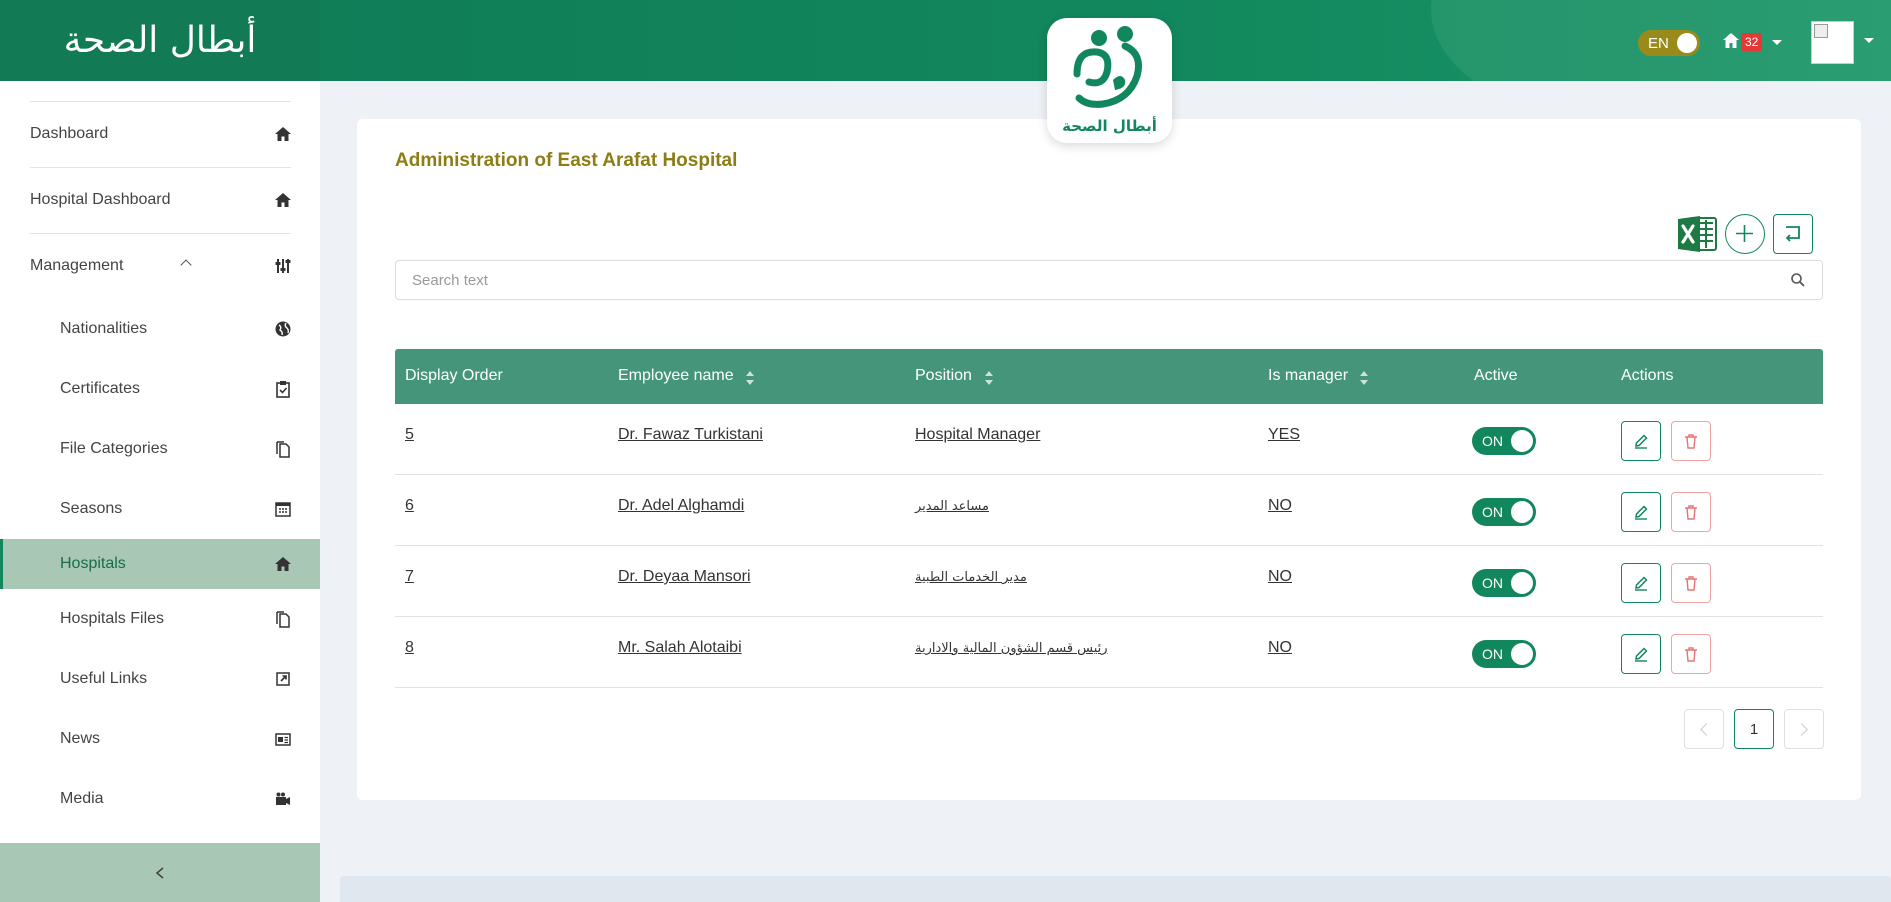 The width and height of the screenshot is (1891, 902). Describe the element at coordinates (680, 648) in the screenshot. I see `employee-name-cell: Mr. Salah Alotaibi` at that location.